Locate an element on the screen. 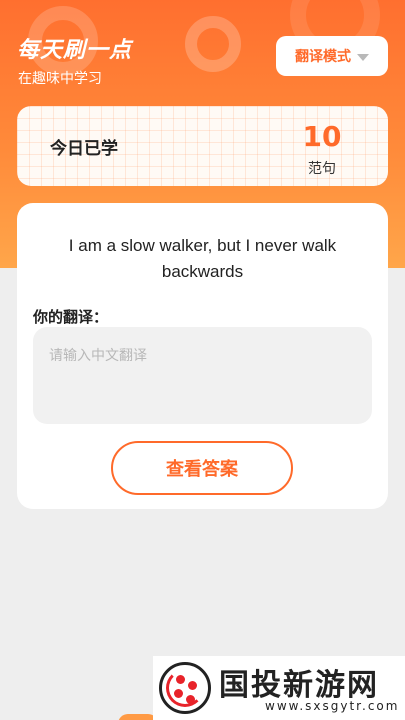 This screenshot has height=720, width=405. daily-stats-card: 今日已学 10 范句 is located at coordinates (202, 146).